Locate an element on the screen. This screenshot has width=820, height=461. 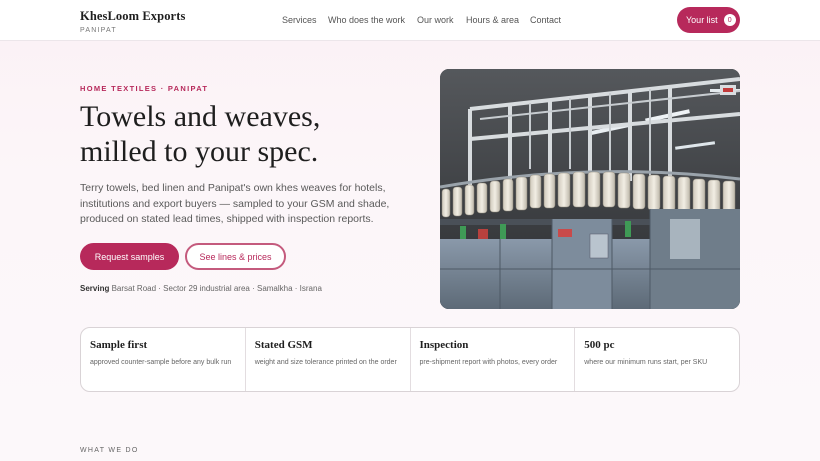
hero-title-line-1: Towels and weaves, is located at coordinates (200, 116).